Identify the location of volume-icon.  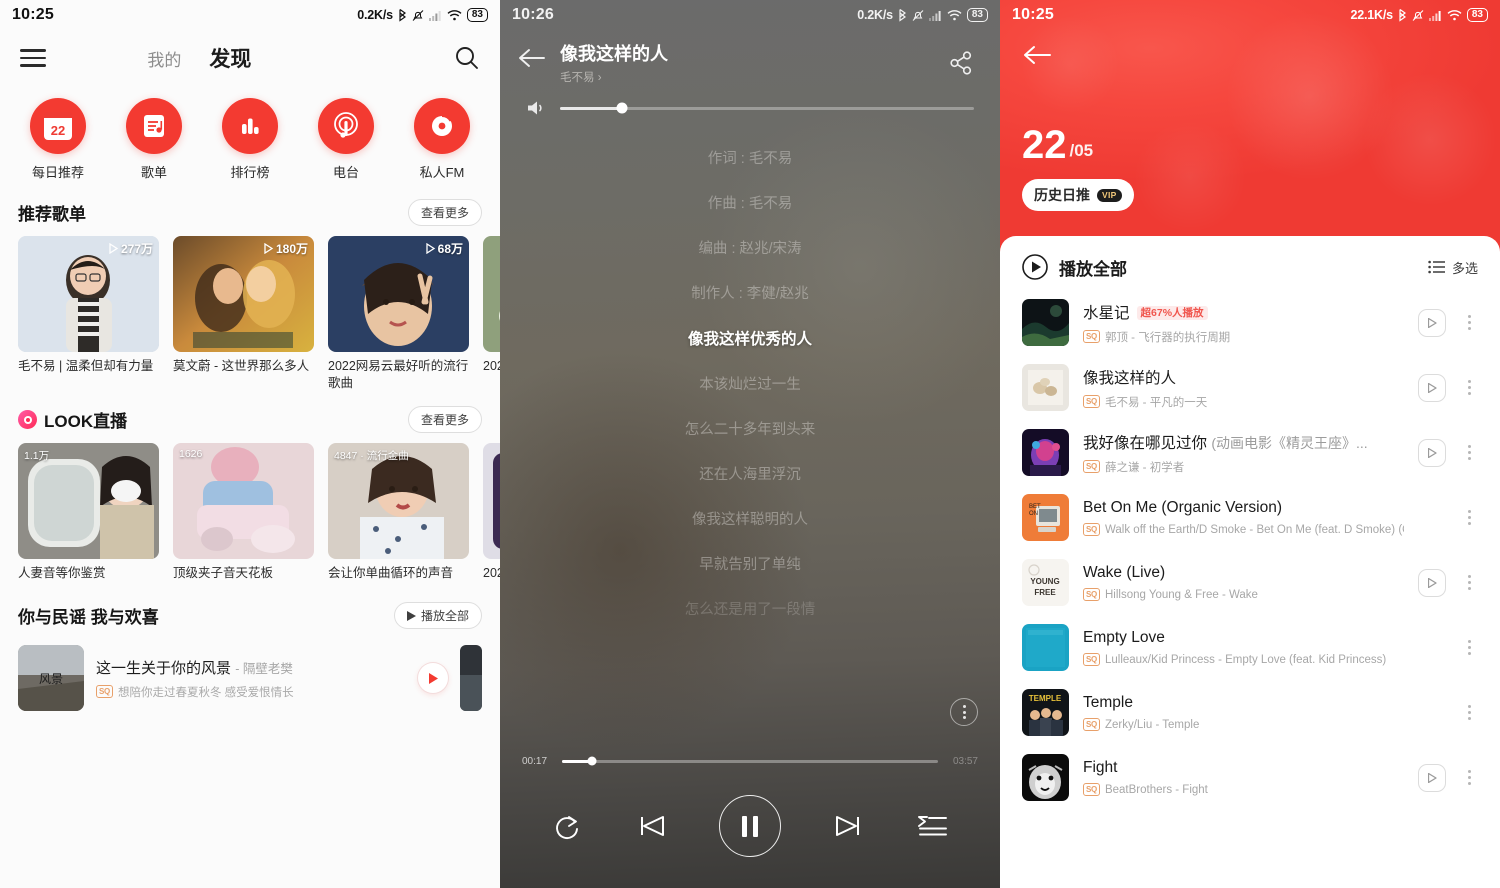
(536, 108).